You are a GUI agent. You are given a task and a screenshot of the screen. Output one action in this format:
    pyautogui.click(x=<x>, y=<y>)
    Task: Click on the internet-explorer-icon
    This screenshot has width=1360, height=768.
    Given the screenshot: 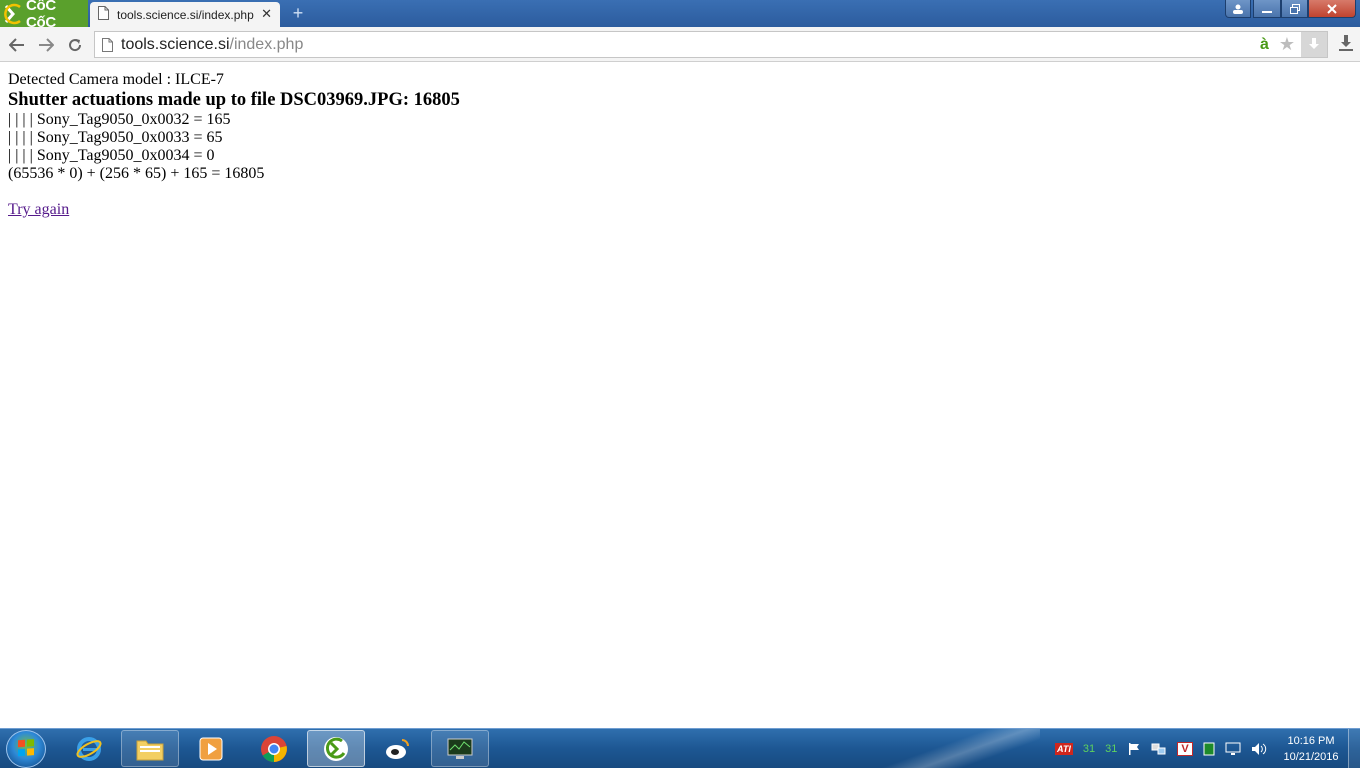 What is the action you would take?
    pyautogui.click(x=89, y=748)
    